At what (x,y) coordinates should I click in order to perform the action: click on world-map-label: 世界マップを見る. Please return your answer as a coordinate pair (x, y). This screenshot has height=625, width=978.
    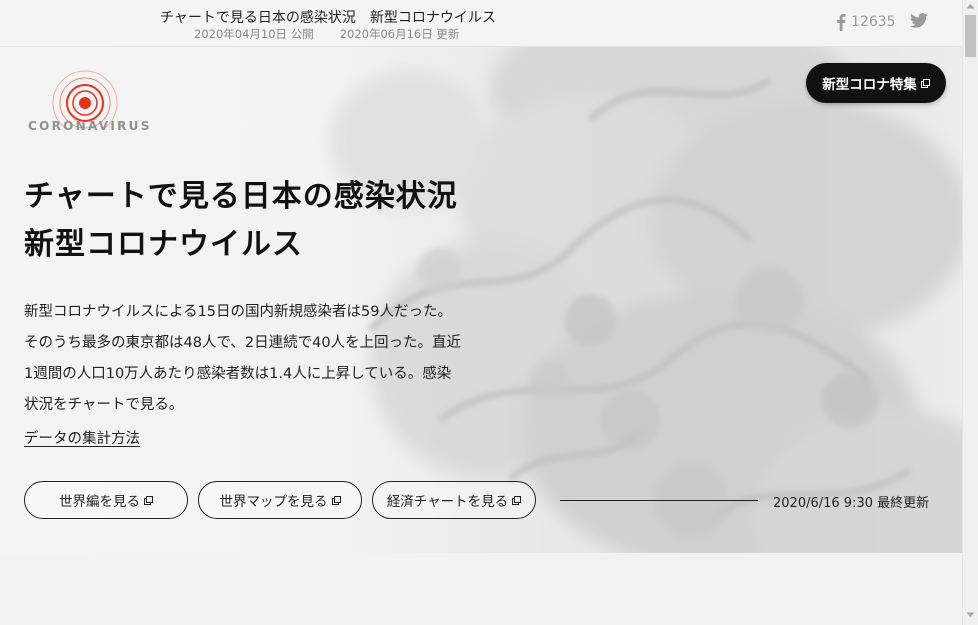
    Looking at the image, I should click on (273, 502).